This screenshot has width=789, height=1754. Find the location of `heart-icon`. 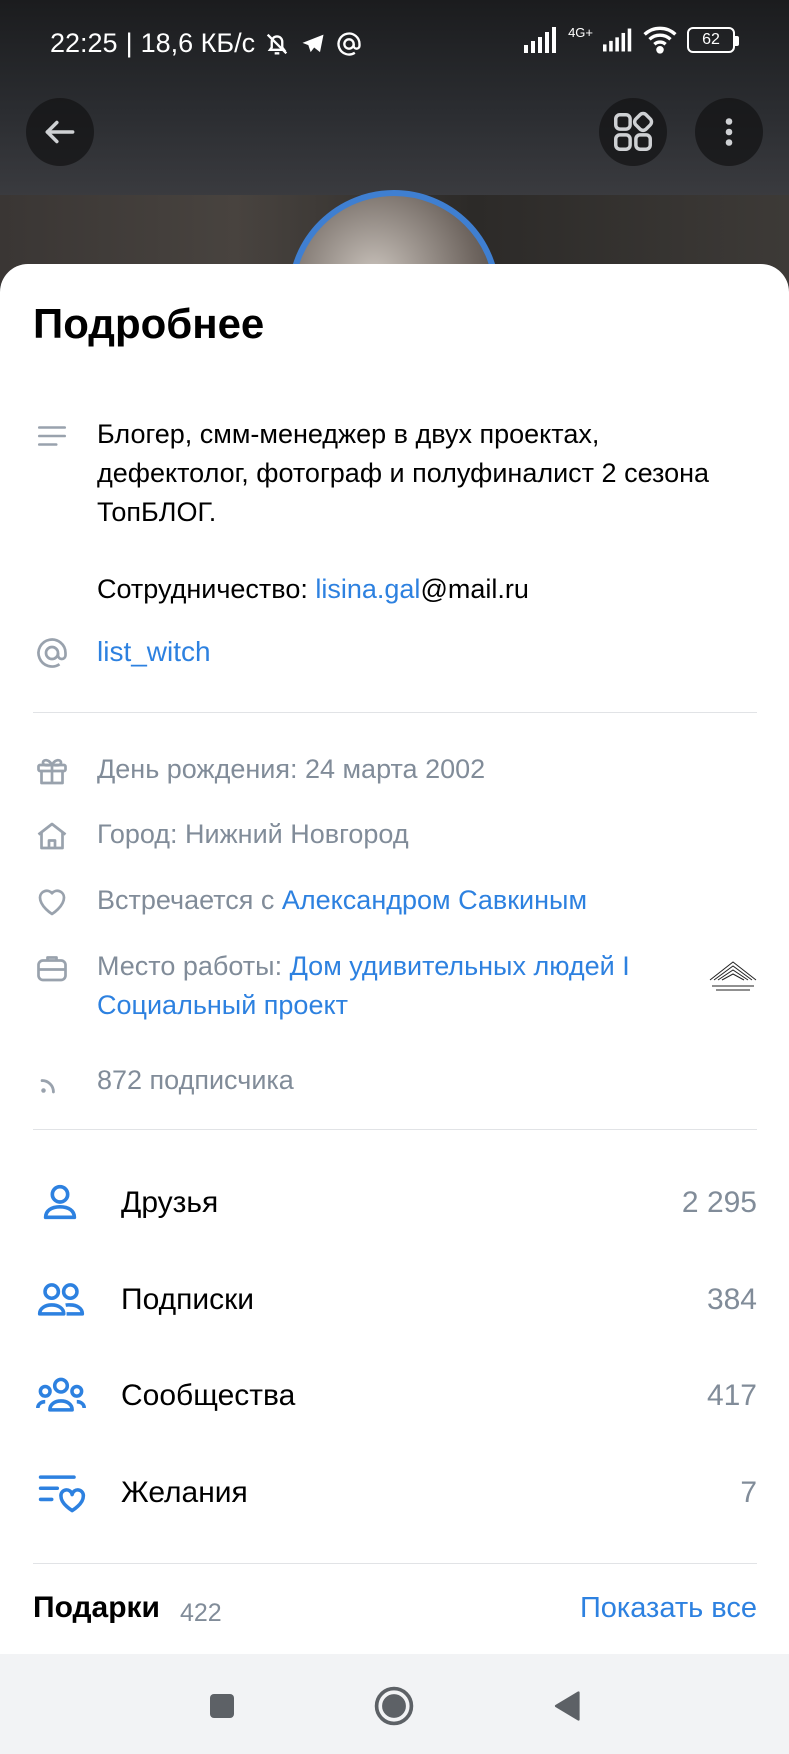

heart-icon is located at coordinates (52, 902).